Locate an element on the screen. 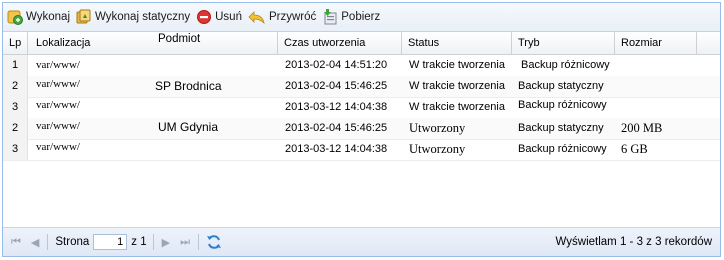  column-header-lp: Lp is located at coordinates (15, 43).